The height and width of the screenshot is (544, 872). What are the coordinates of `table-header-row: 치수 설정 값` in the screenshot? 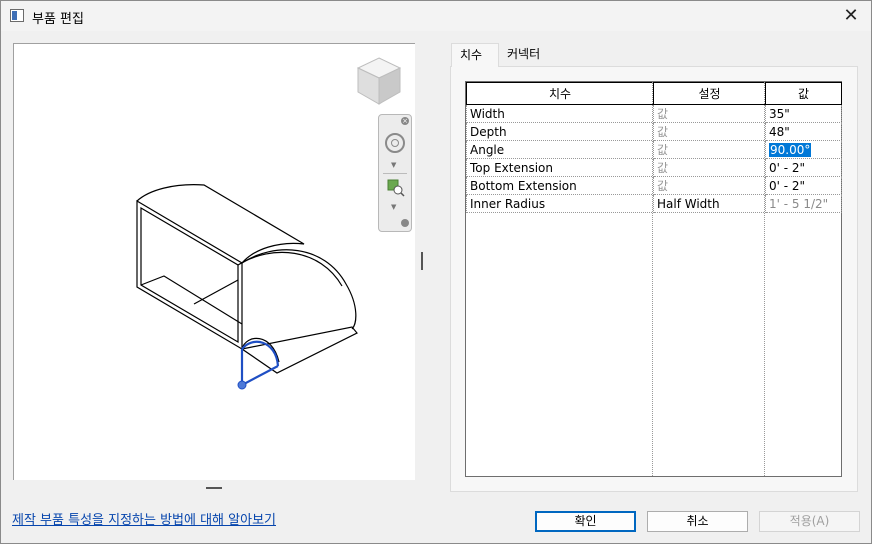 It's located at (654, 93).